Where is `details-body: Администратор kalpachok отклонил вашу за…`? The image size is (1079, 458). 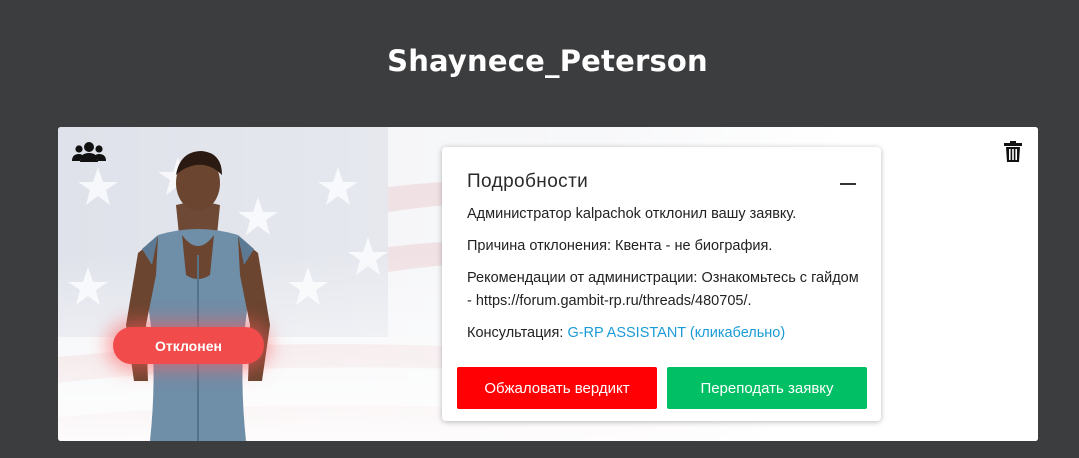
details-body: Администратор kalpachok отклонил вашу за… is located at coordinates (667, 278).